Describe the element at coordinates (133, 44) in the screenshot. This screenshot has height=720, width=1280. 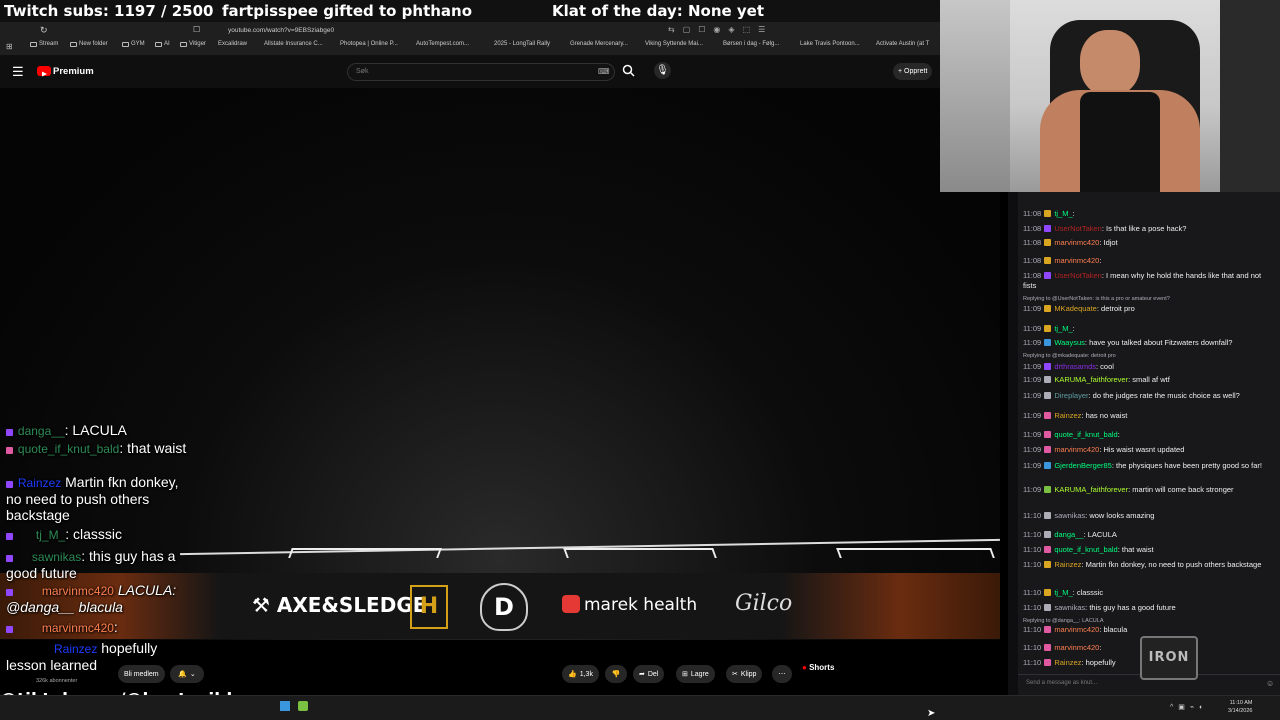
I see `bookmark-gym: GYM` at that location.